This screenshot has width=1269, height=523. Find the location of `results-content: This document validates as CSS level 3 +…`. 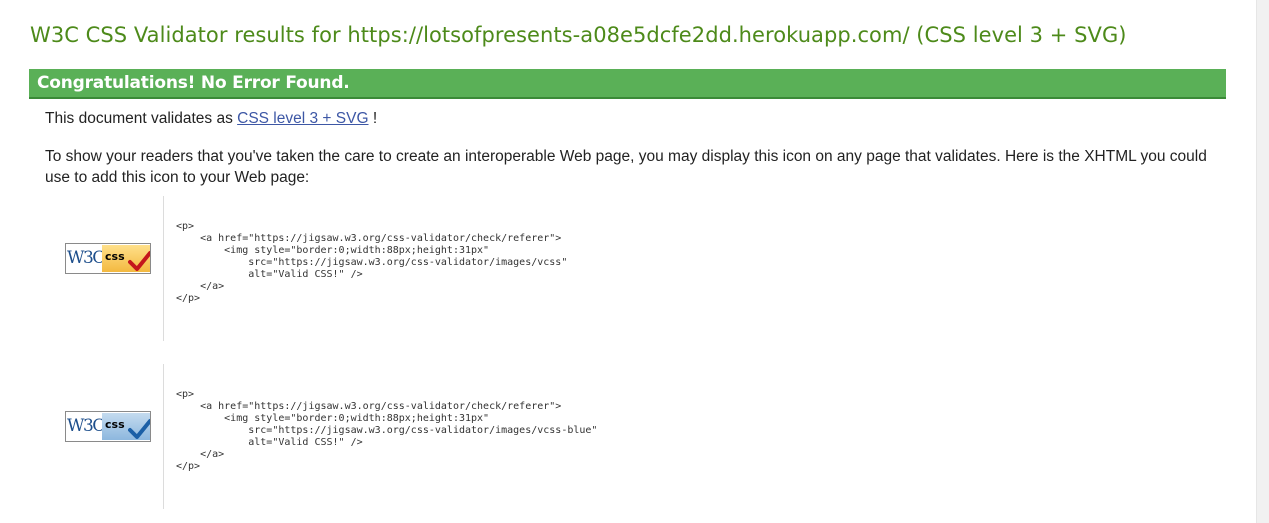

results-content: This document validates as CSS level 3 +… is located at coordinates (632, 148).